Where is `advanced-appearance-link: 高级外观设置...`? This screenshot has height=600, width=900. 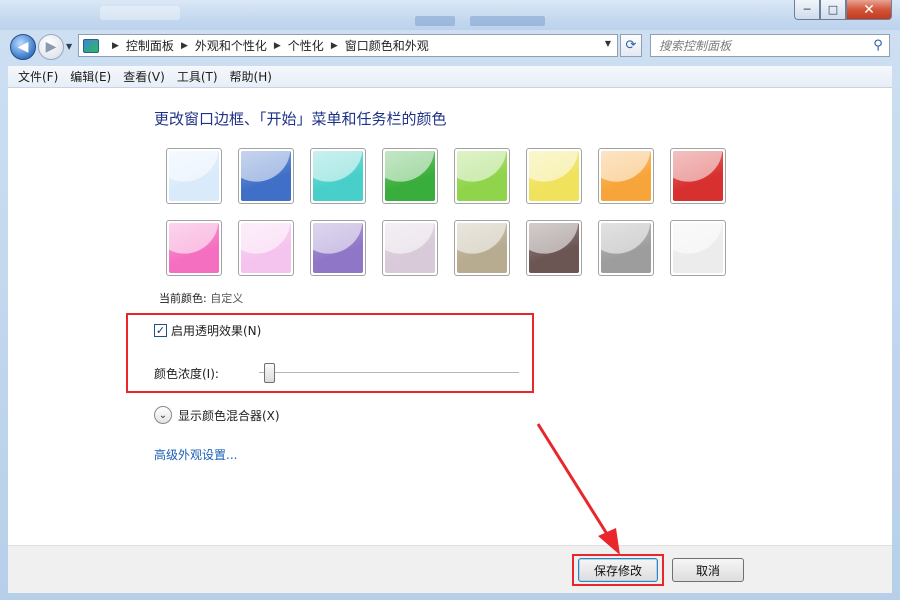 advanced-appearance-link: 高级外观设置... is located at coordinates (195, 454).